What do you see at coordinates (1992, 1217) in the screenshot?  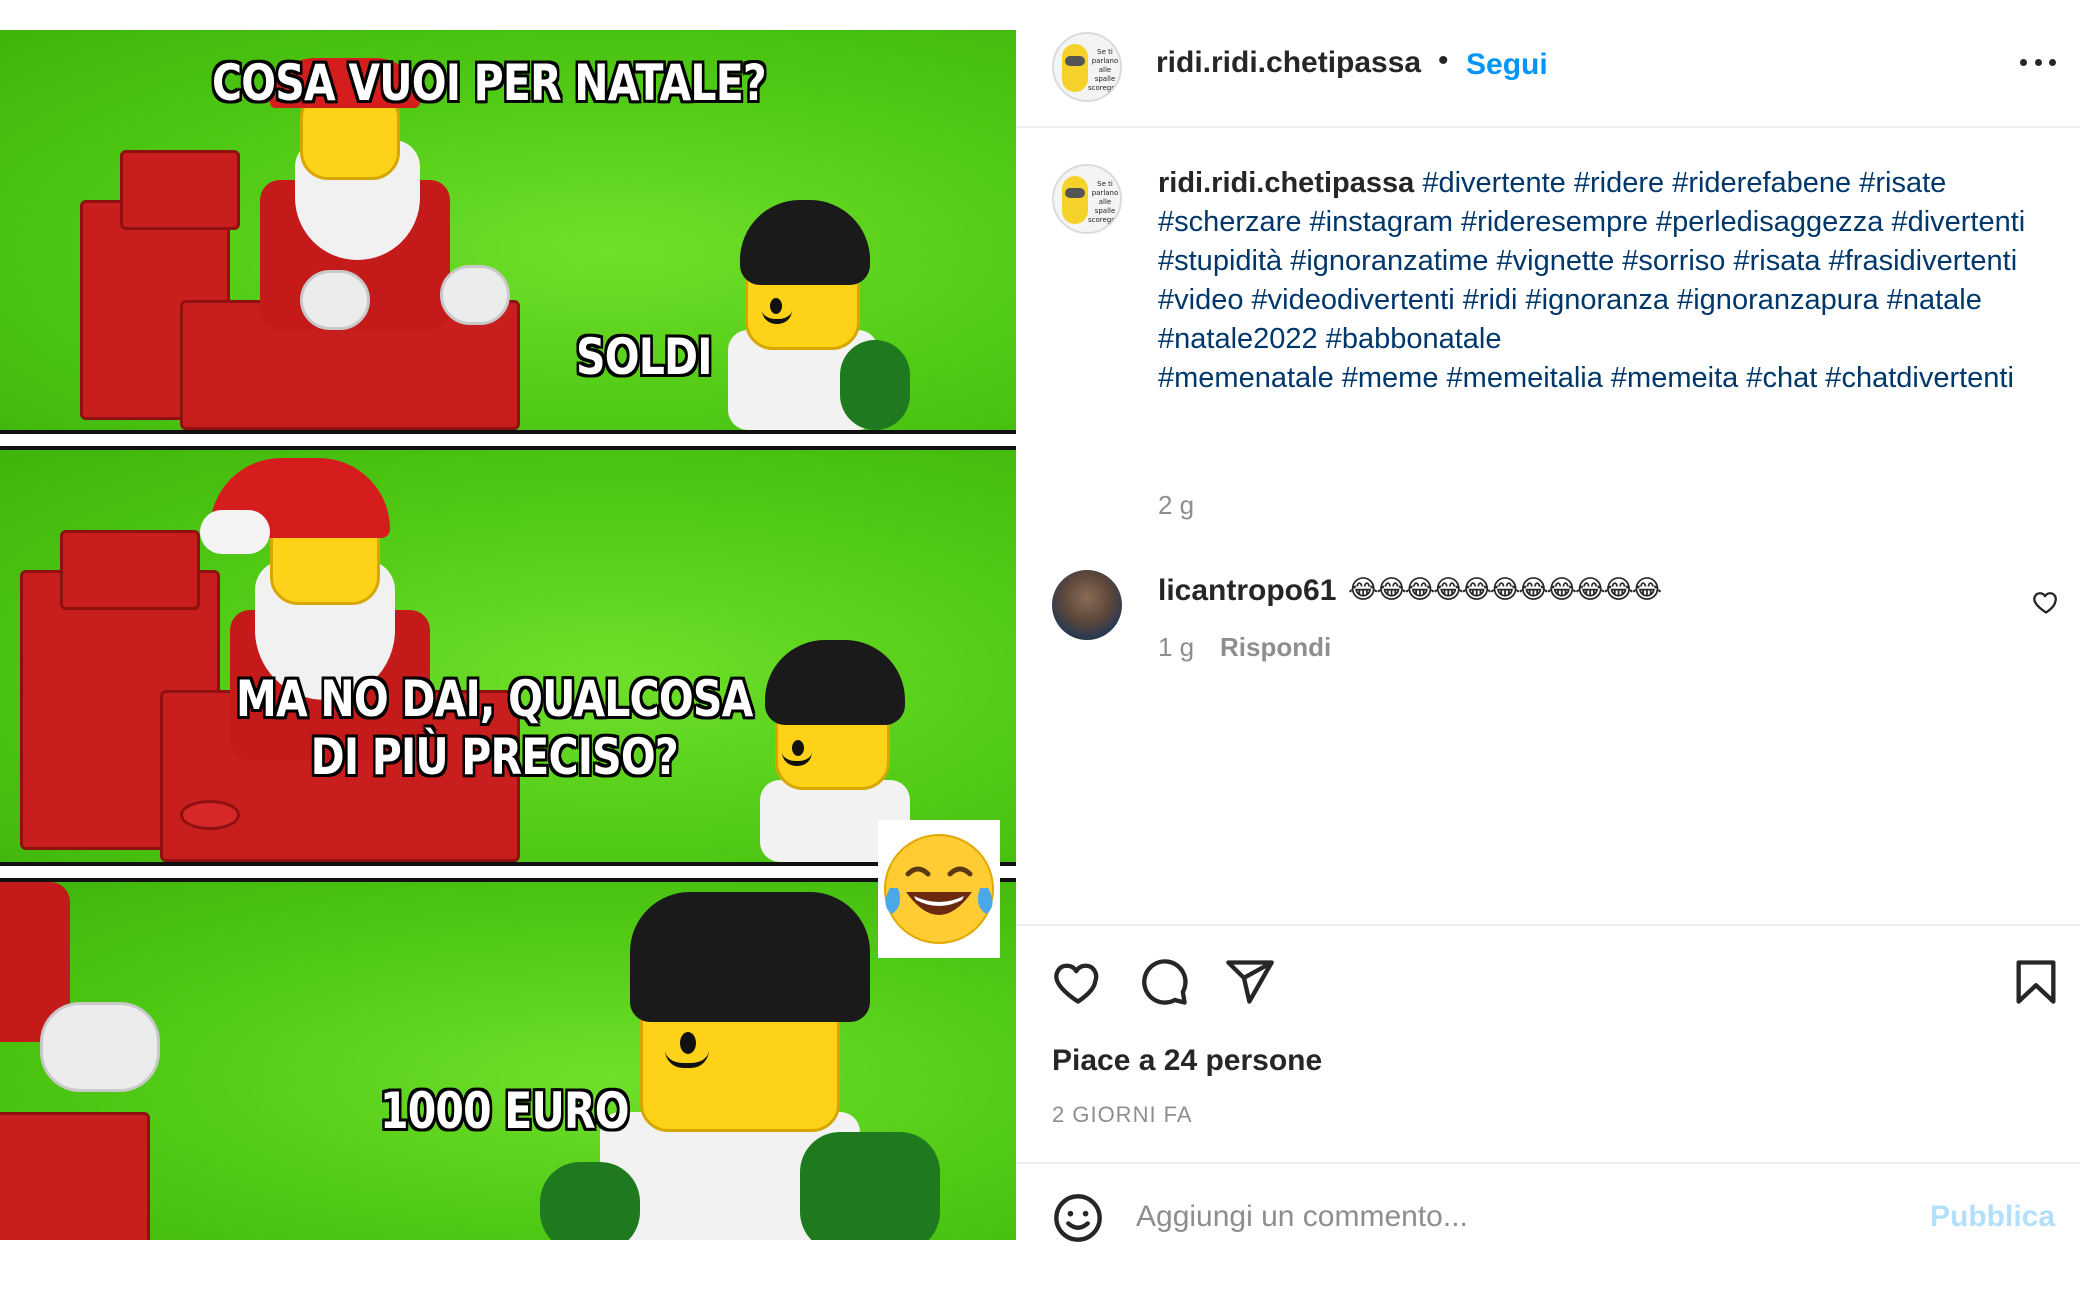 I see `publish-button: Pubblica` at bounding box center [1992, 1217].